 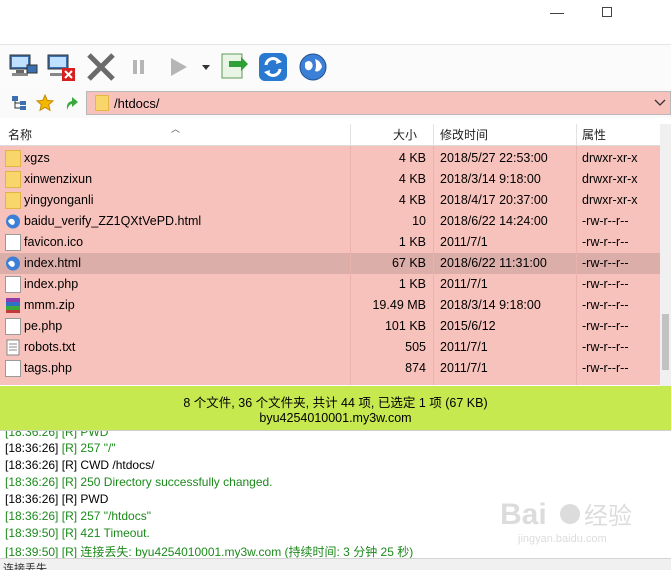 I want to click on favorites-button, so click(x=45, y=103).